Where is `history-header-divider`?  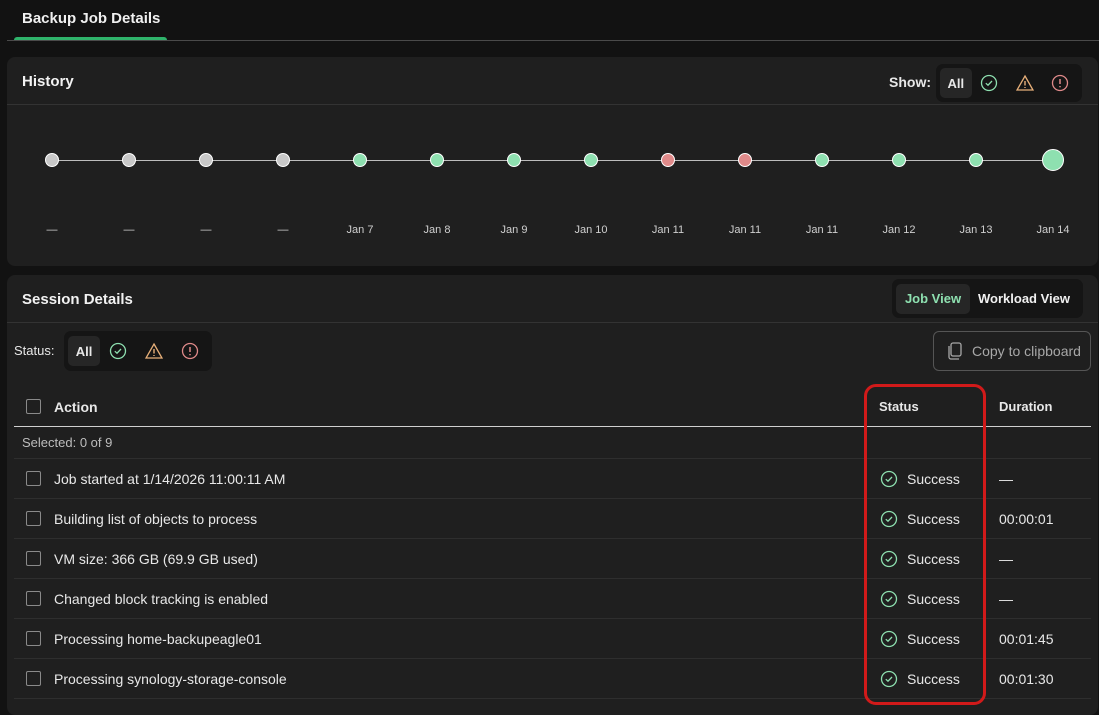 history-header-divider is located at coordinates (552, 104).